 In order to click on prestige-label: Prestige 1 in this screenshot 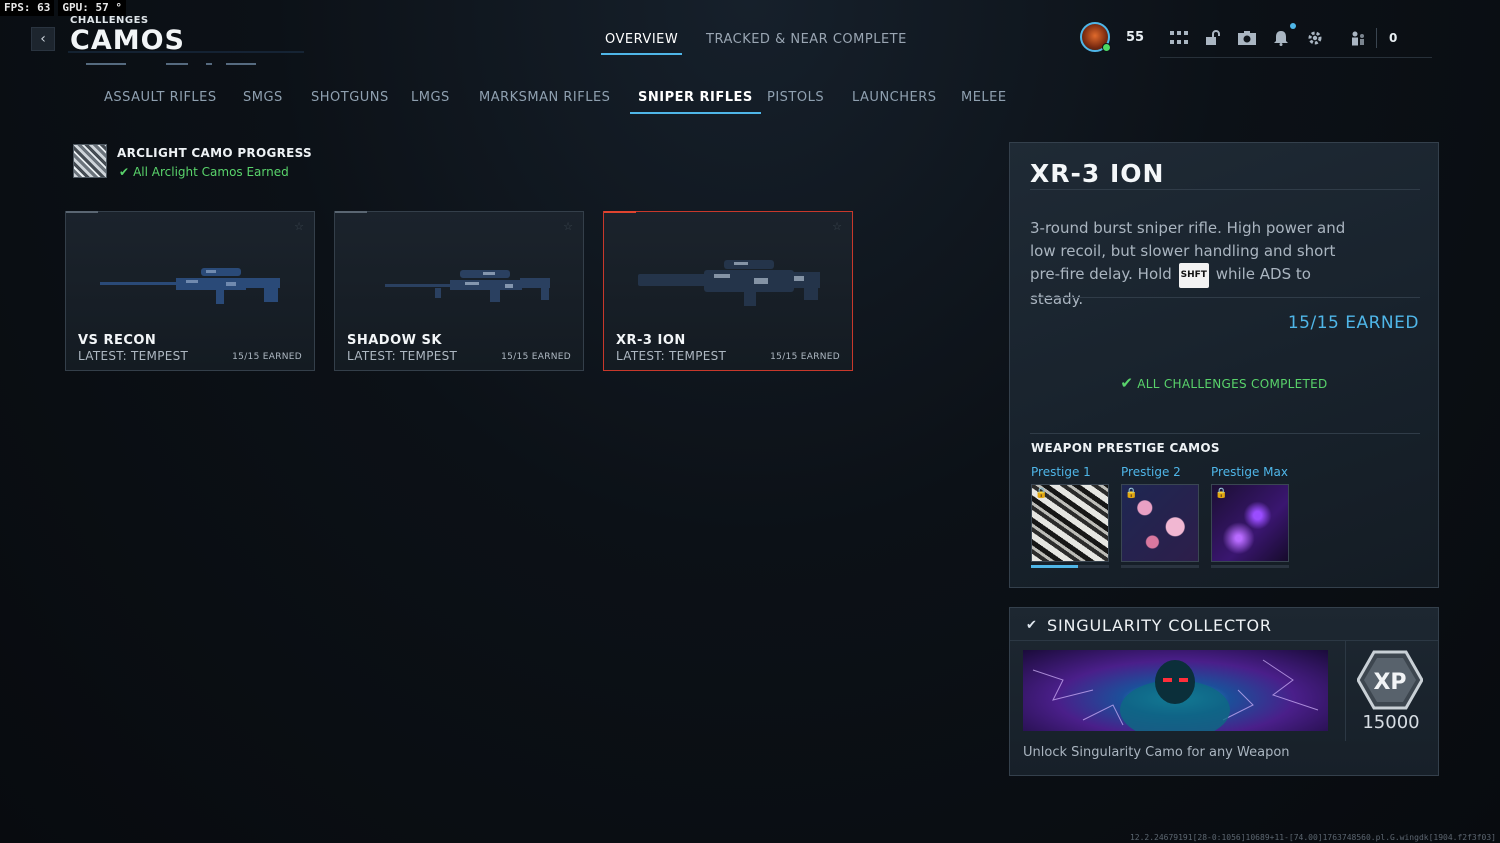, I will do `click(1061, 472)`.